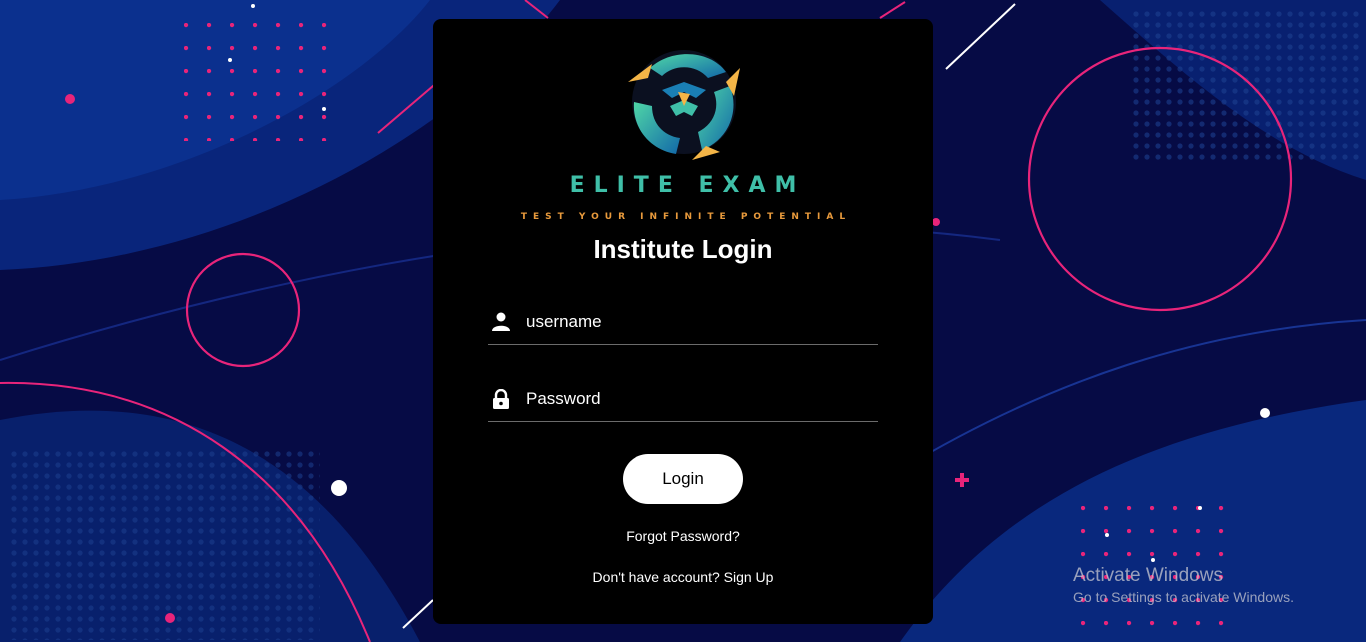  Describe the element at coordinates (1183, 597) in the screenshot. I see `watermark-subtitle: Go to Settings to activate Windows.` at that location.